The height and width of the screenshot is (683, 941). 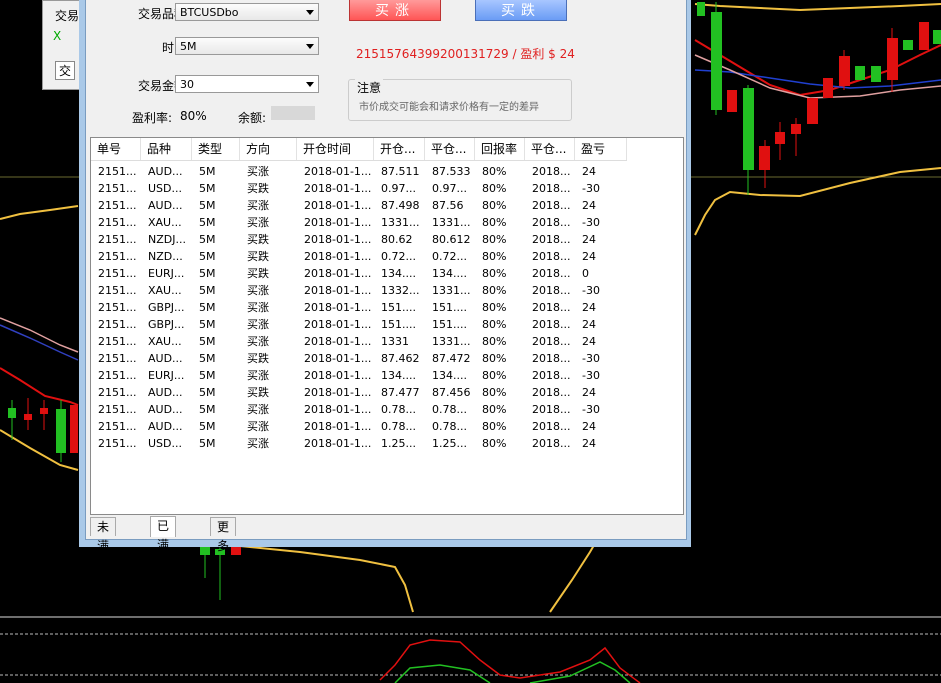 What do you see at coordinates (247, 46) in the screenshot?
I see `time-select: 5M` at bounding box center [247, 46].